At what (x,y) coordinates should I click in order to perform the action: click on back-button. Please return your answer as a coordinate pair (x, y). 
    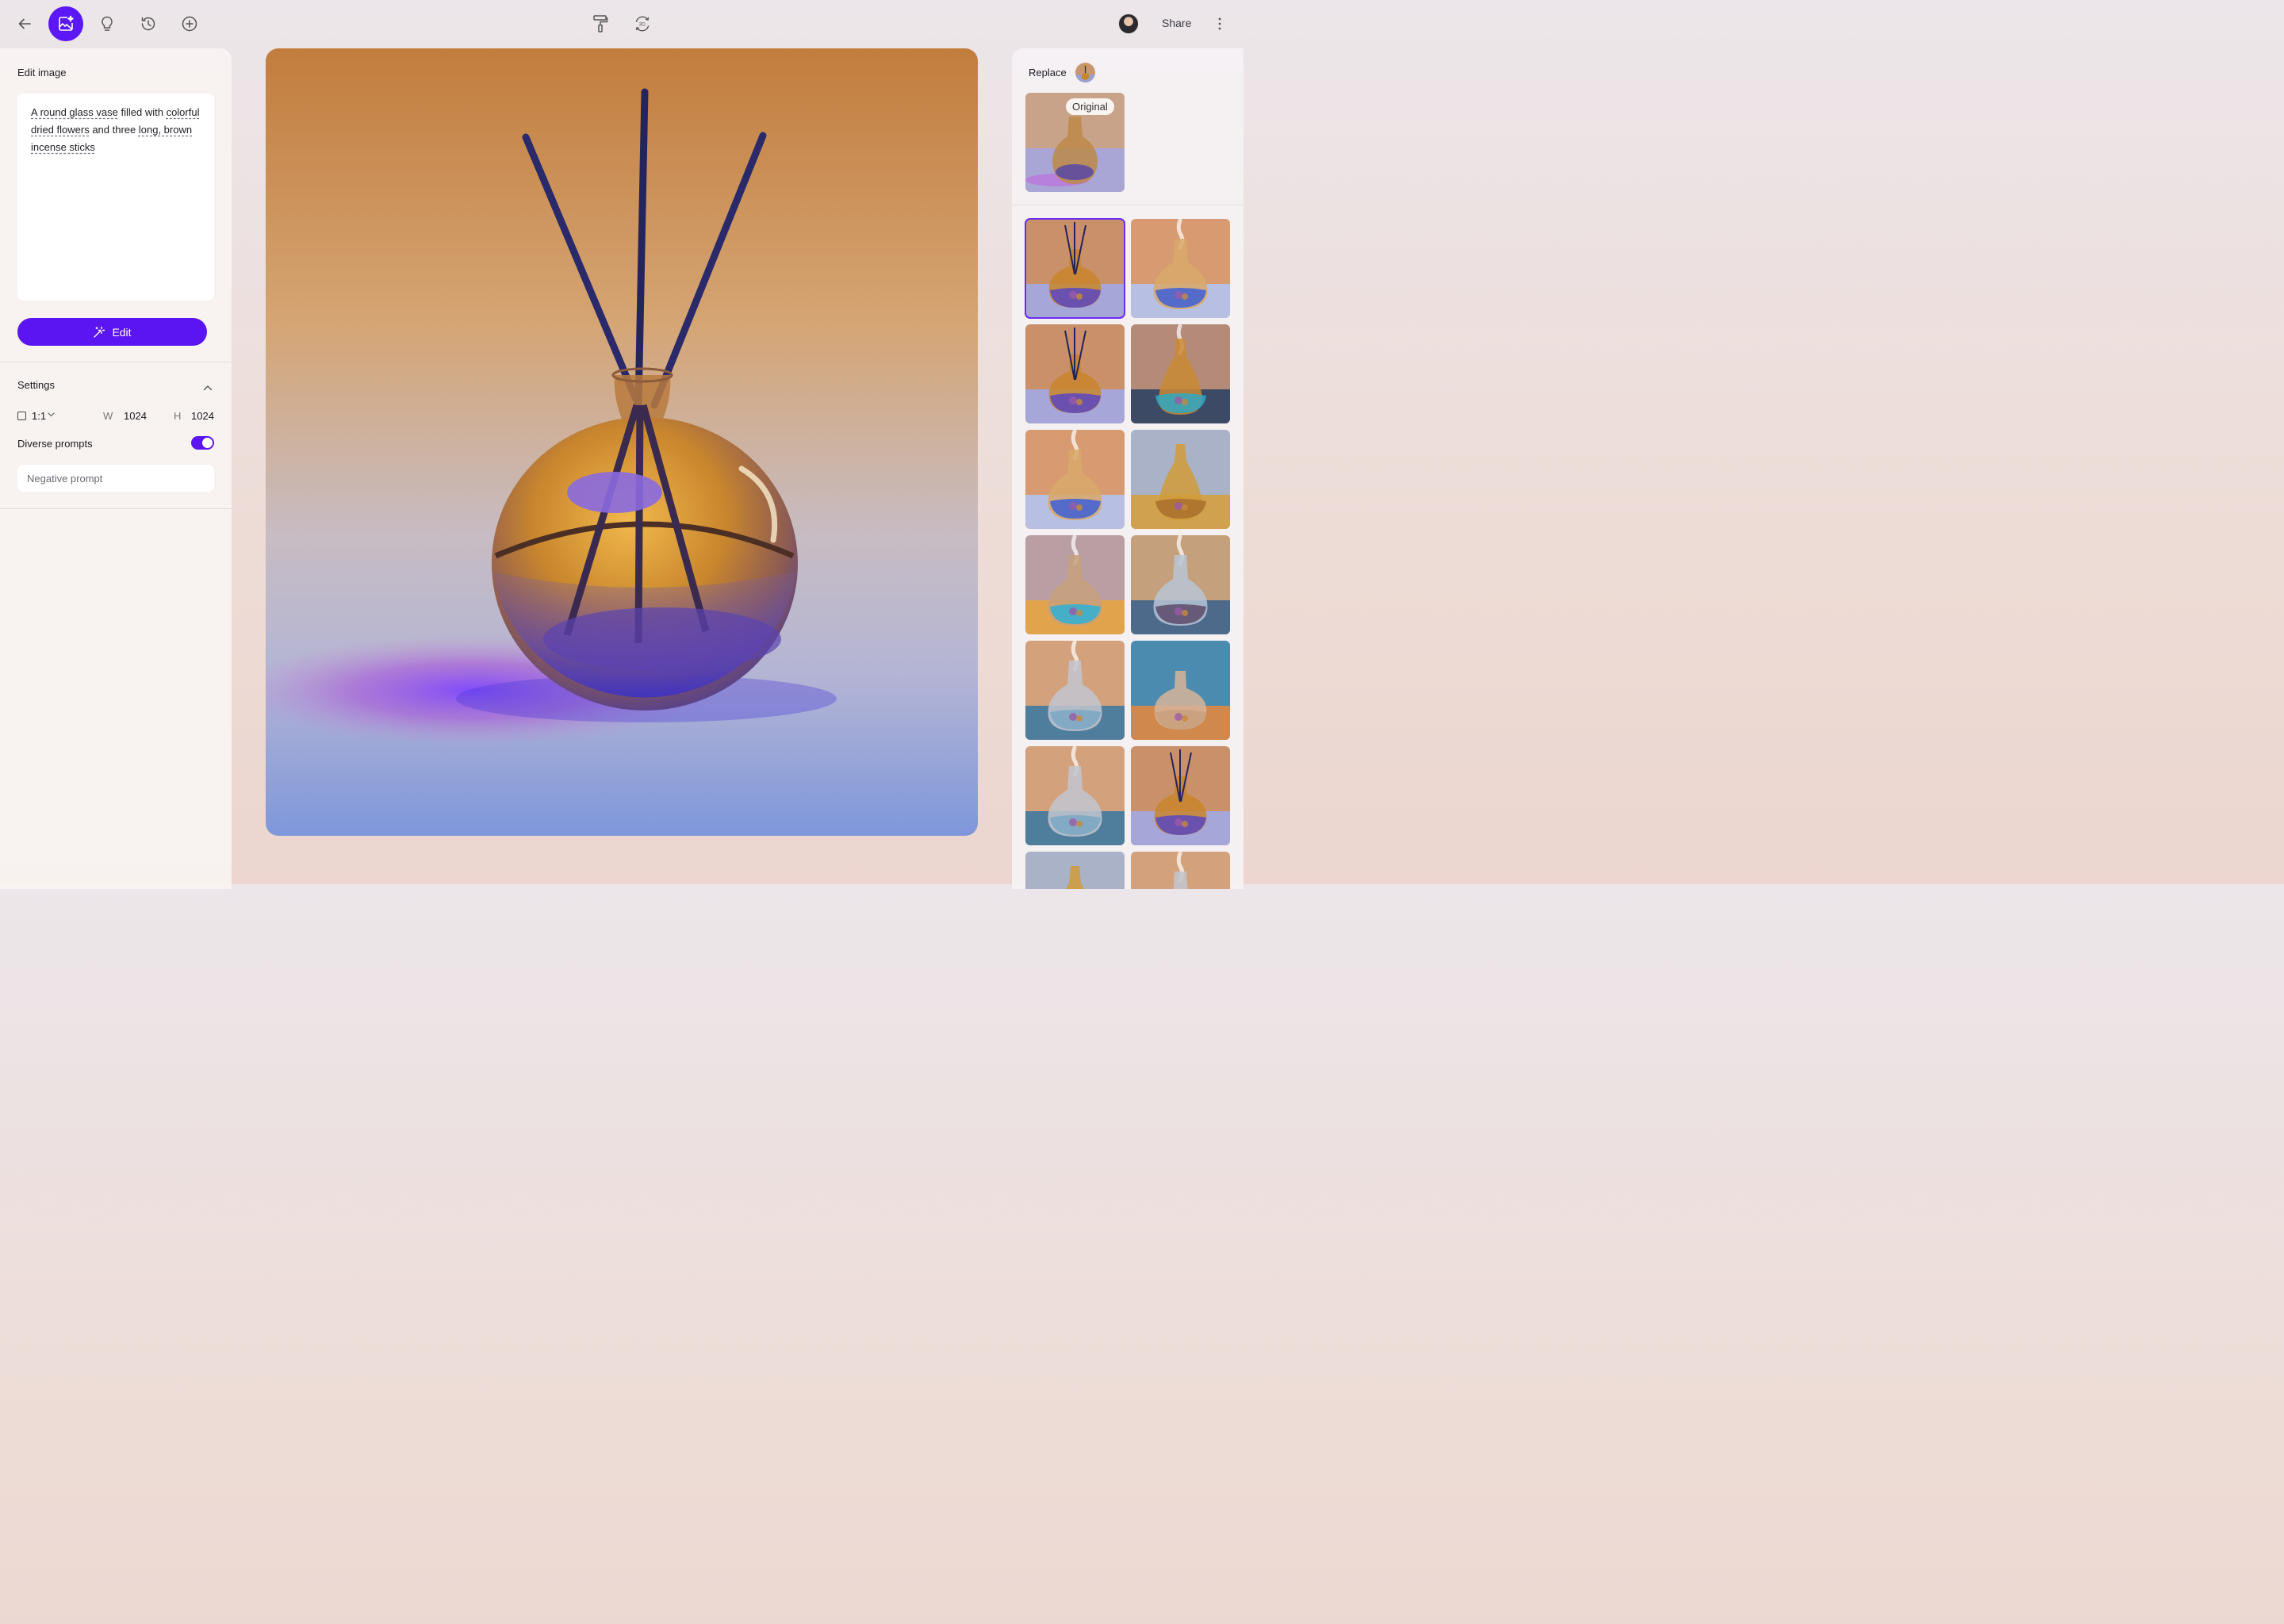
    Looking at the image, I should click on (24, 23).